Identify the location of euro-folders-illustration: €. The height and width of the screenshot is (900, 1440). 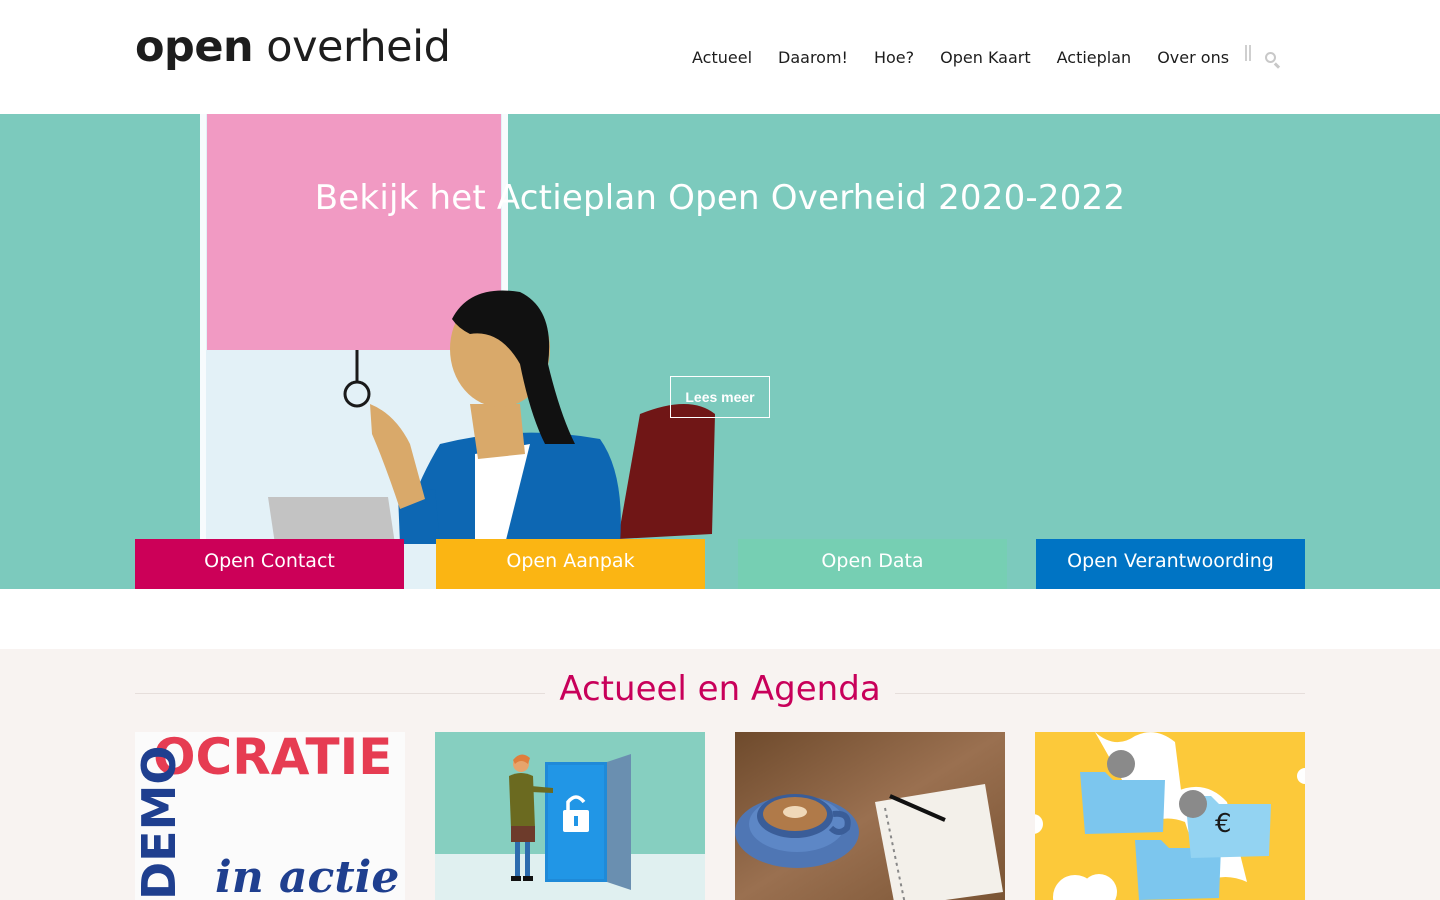
(1170, 816).